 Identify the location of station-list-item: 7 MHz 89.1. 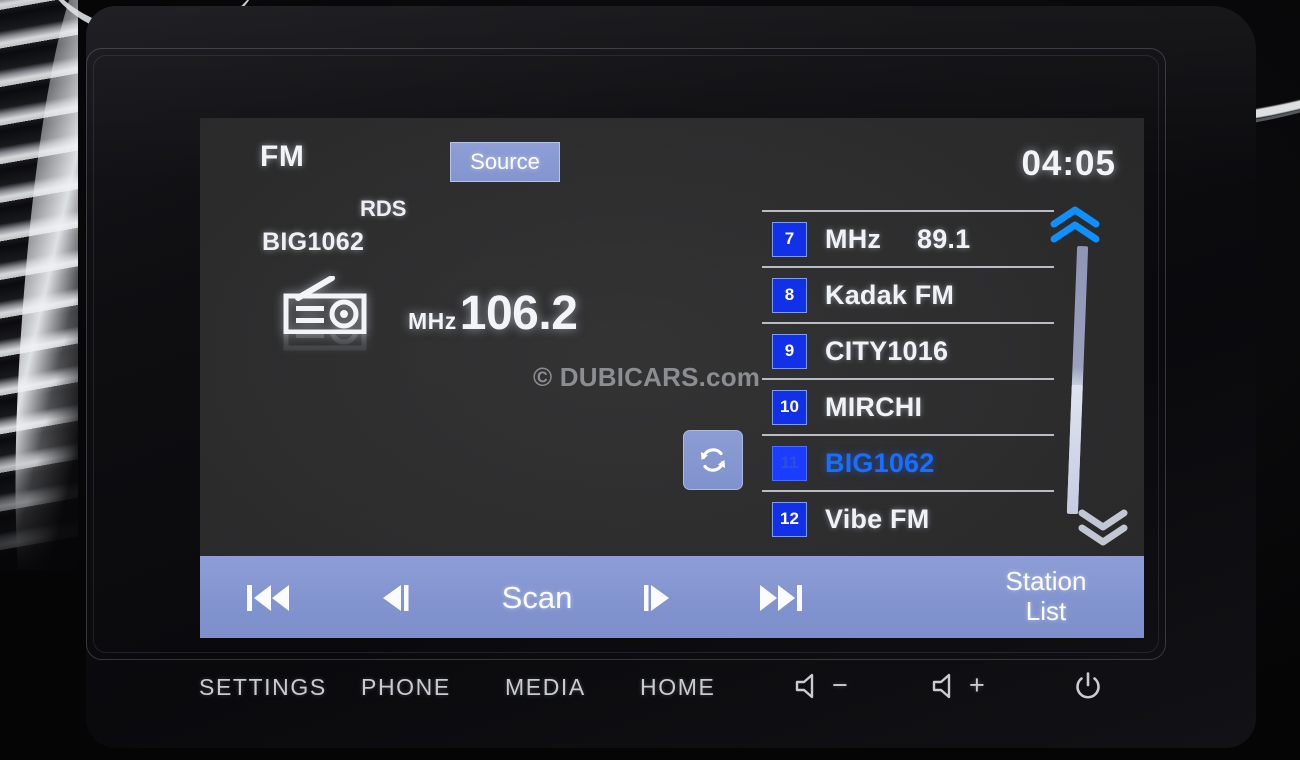
(908, 238).